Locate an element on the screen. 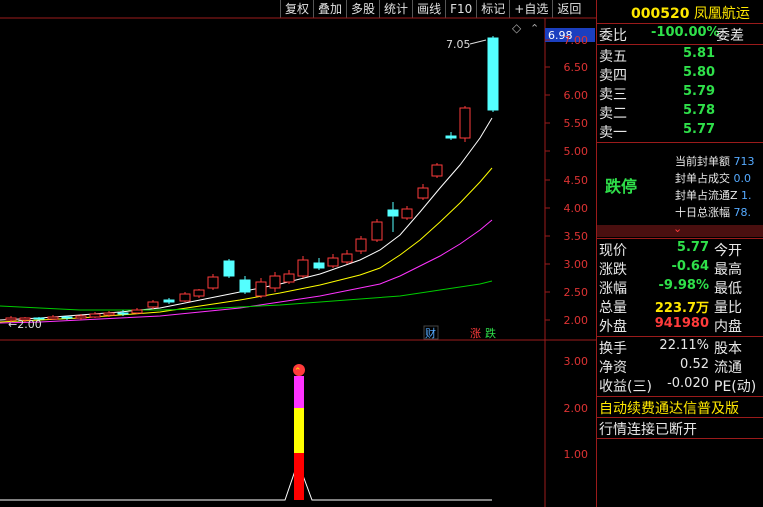 This screenshot has width=763, height=507. expand-bar: ⌄ is located at coordinates (680, 229).